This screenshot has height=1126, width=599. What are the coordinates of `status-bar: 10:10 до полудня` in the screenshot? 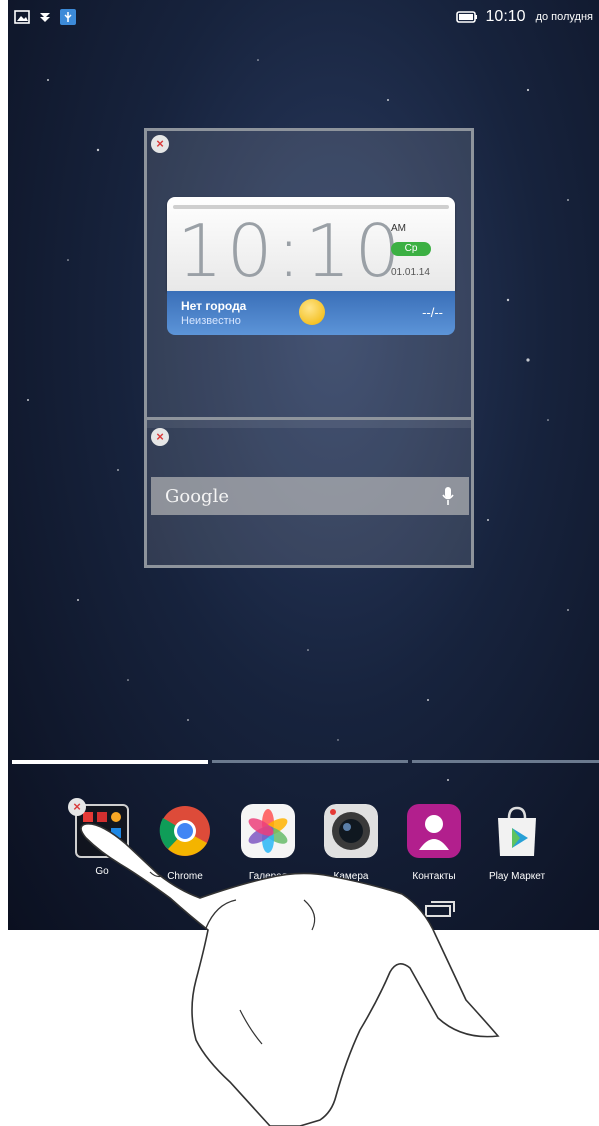 It's located at (303, 17).